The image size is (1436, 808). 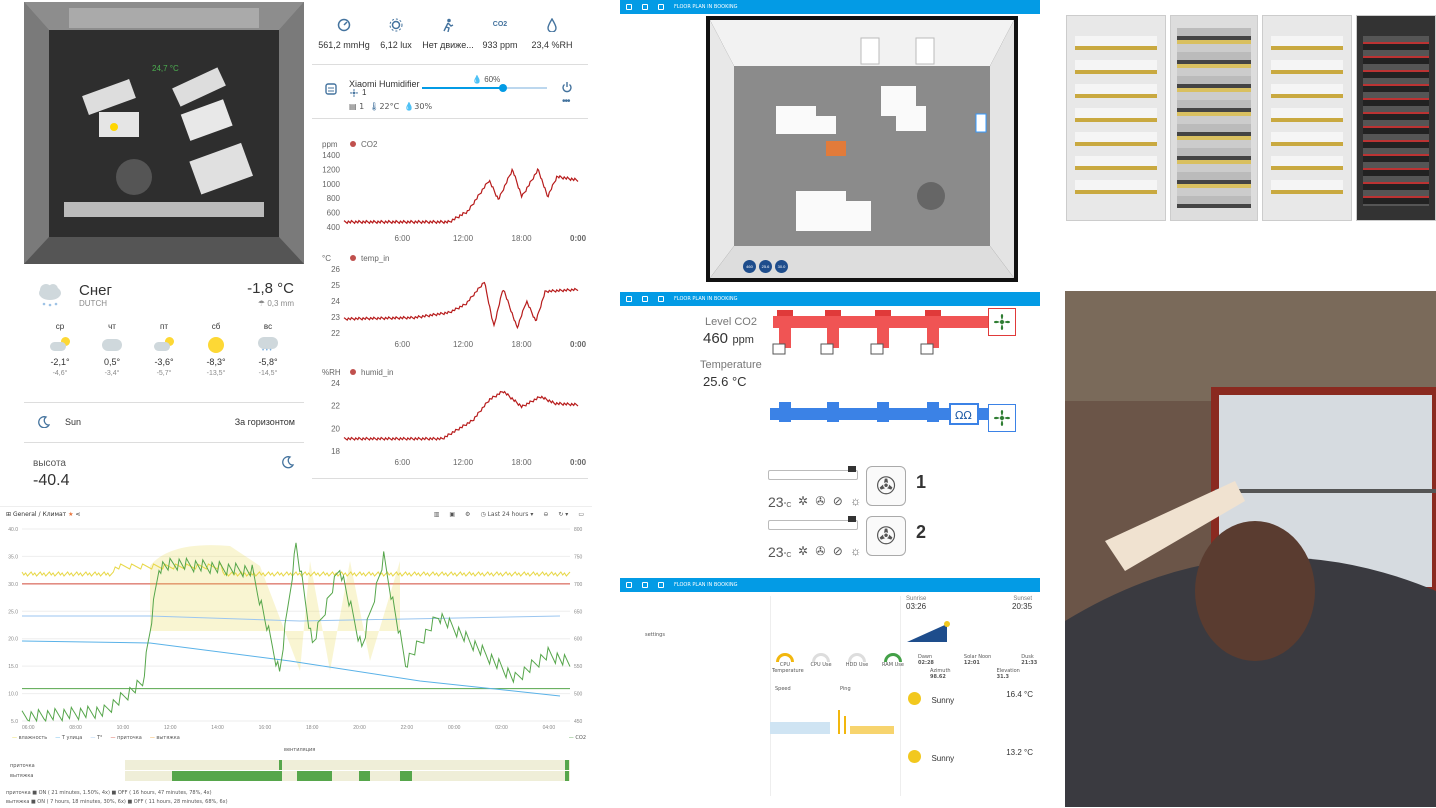 What do you see at coordinates (448, 25) in the screenshot?
I see `motion-icon` at bounding box center [448, 25].